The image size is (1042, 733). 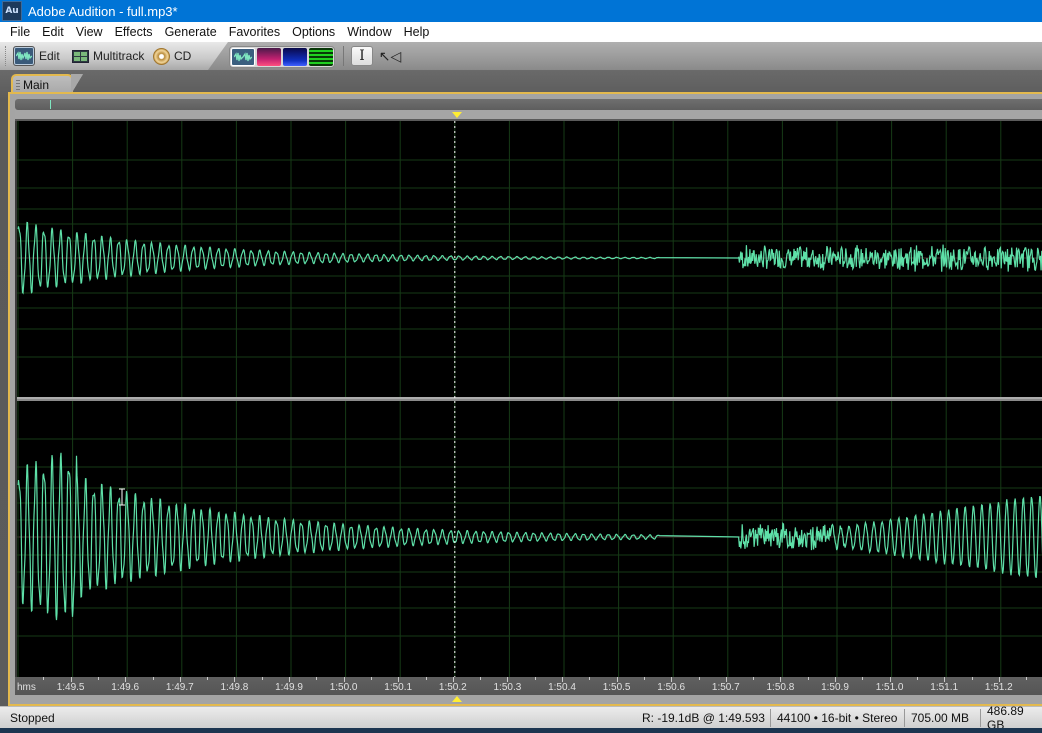 What do you see at coordinates (836, 718) in the screenshot?
I see `audio-format-info: 44100 • 16-bit • Stereo` at bounding box center [836, 718].